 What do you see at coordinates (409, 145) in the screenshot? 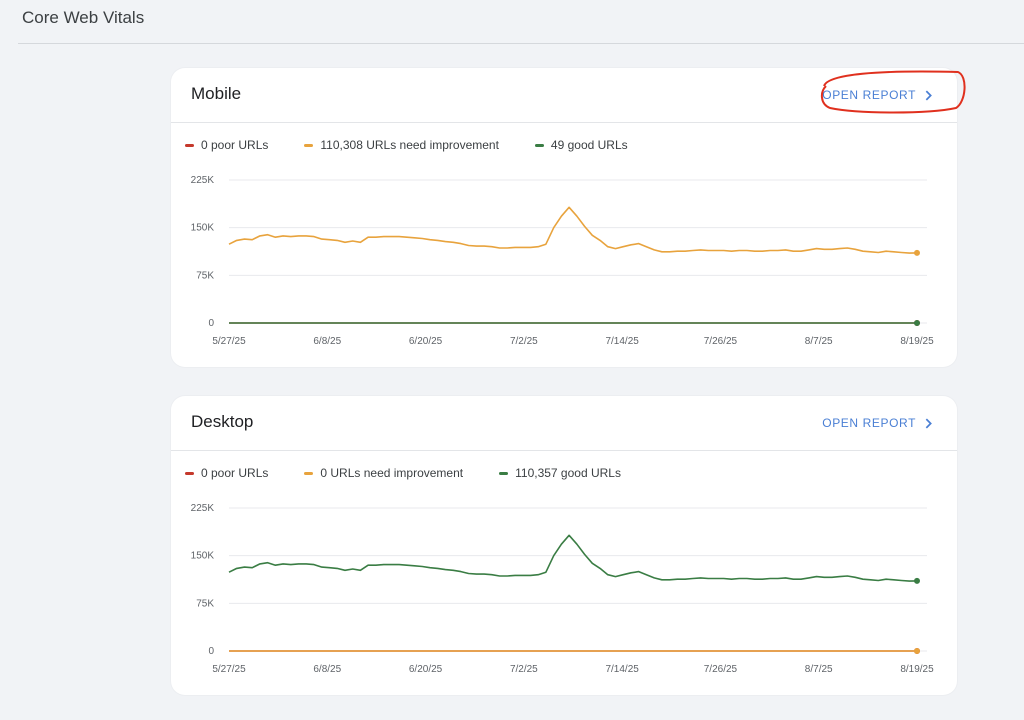
I see `legend-label: 110,308 URLs need improvement` at bounding box center [409, 145].